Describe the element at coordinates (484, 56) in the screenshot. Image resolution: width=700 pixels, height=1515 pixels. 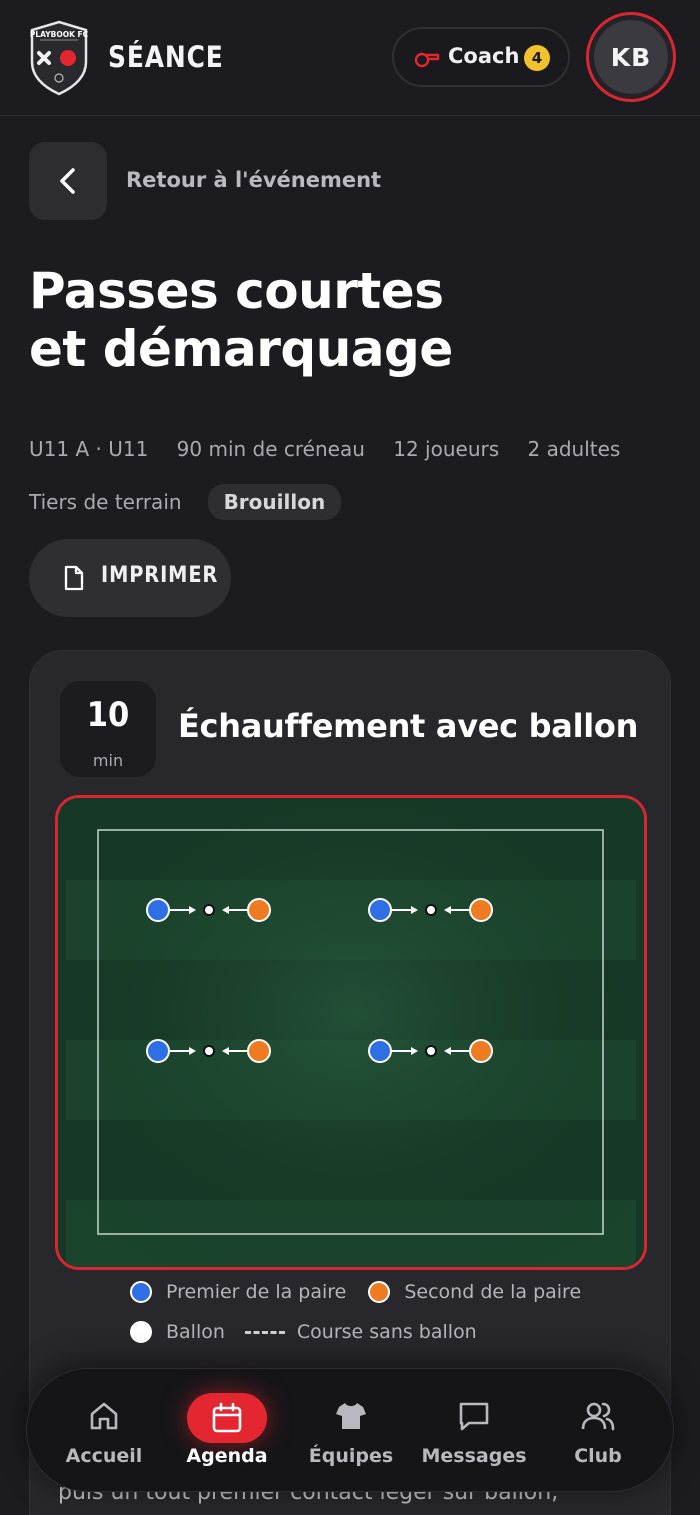
I see `coach-label: Coach` at that location.